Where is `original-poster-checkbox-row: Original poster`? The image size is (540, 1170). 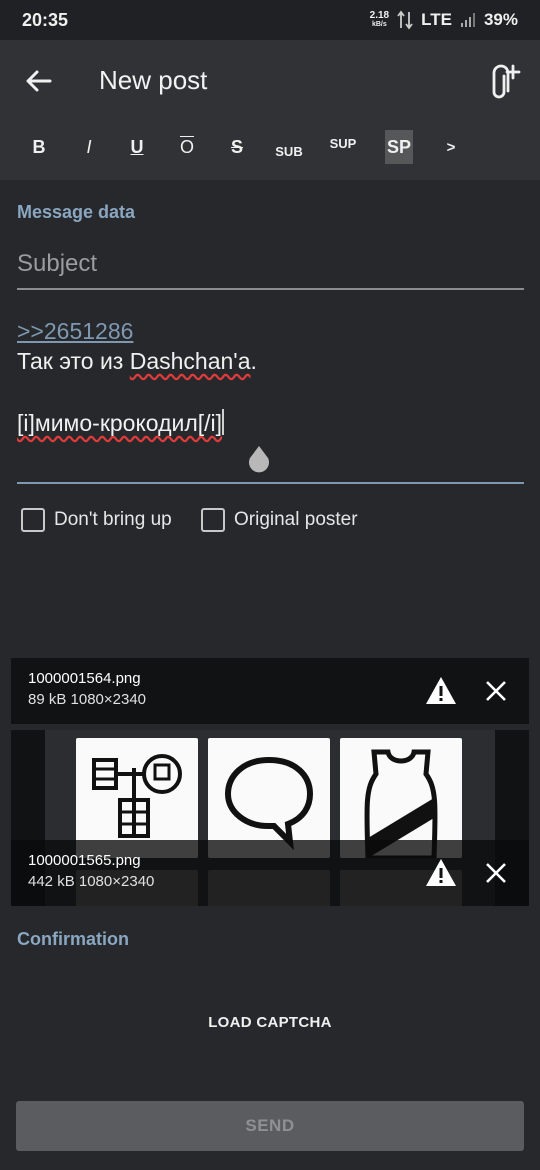
original-poster-checkbox-row: Original poster is located at coordinates (279, 520).